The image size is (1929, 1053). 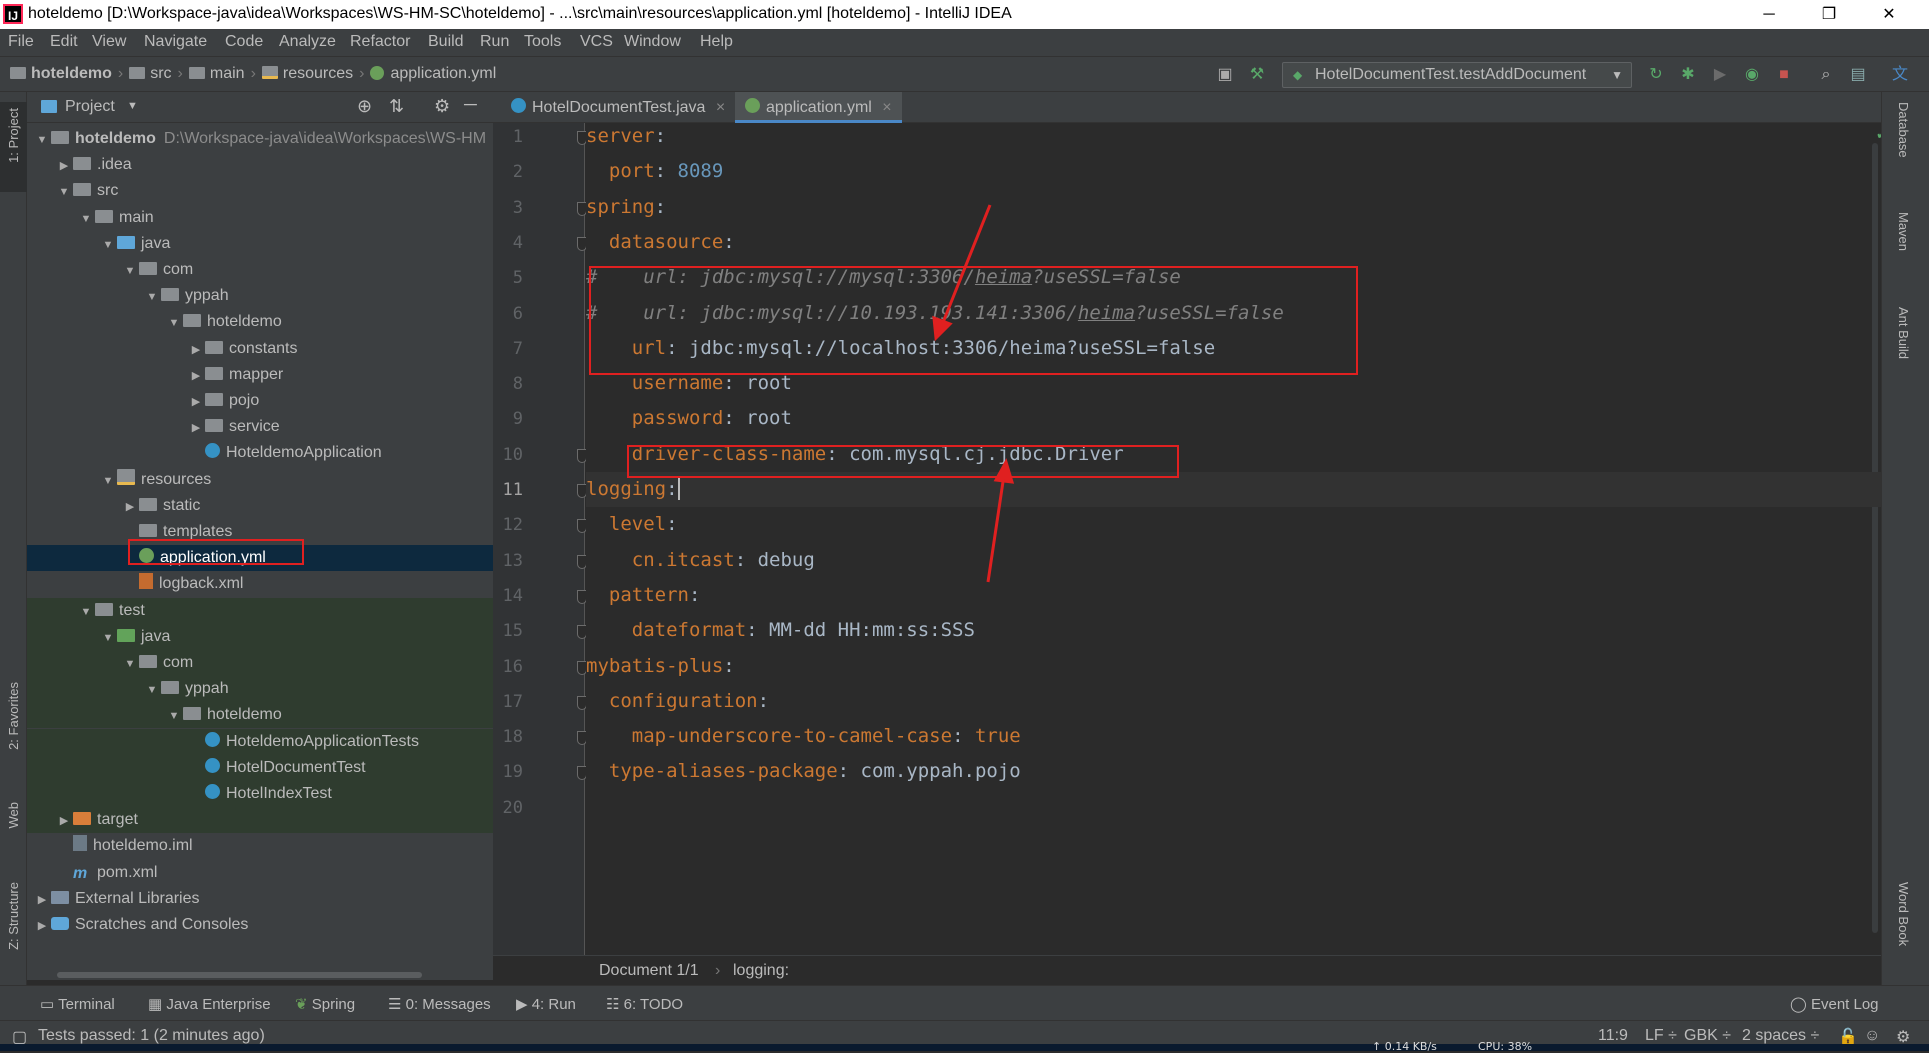 What do you see at coordinates (151, 1036) in the screenshot?
I see `status-message: Tests passed: 1 (2 minutes ago)` at bounding box center [151, 1036].